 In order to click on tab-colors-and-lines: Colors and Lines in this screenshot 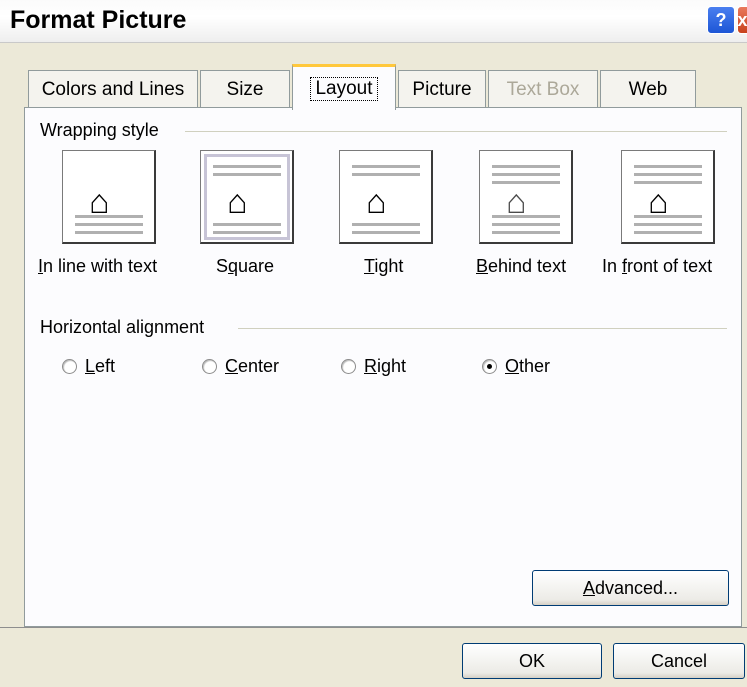, I will do `click(113, 89)`.